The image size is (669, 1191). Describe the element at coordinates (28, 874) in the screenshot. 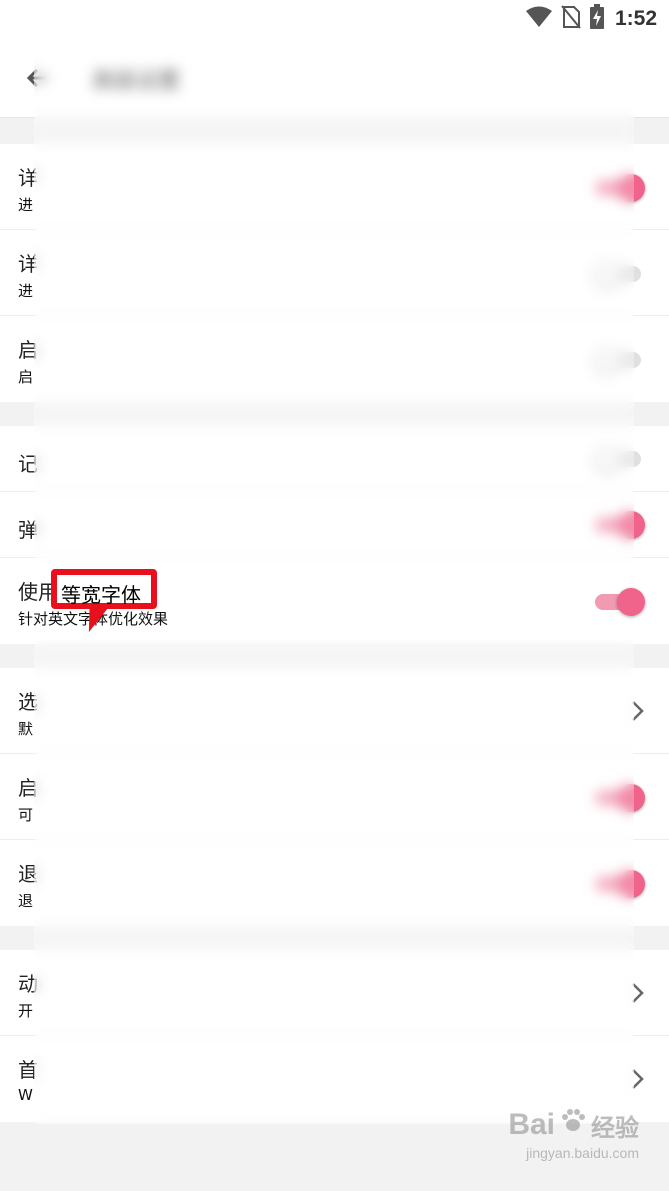

I see `row-title: 退` at that location.